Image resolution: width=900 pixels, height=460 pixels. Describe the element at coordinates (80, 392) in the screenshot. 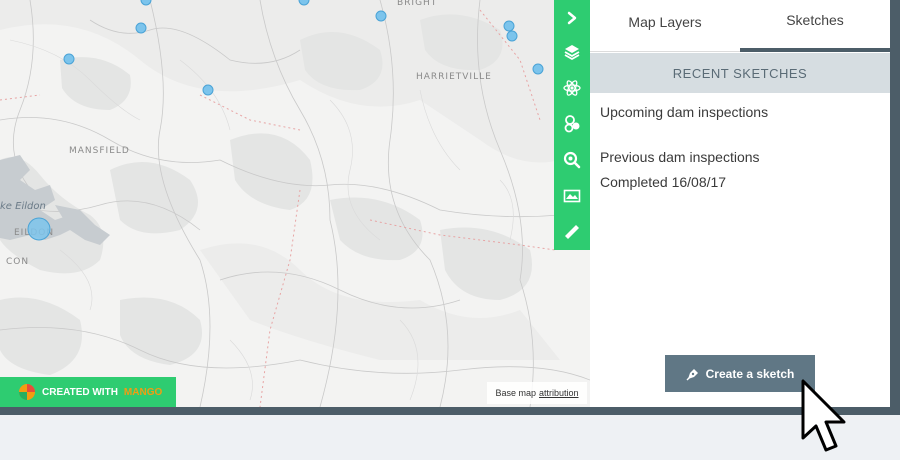

I see `credit-prefix: CREATED WITH` at that location.